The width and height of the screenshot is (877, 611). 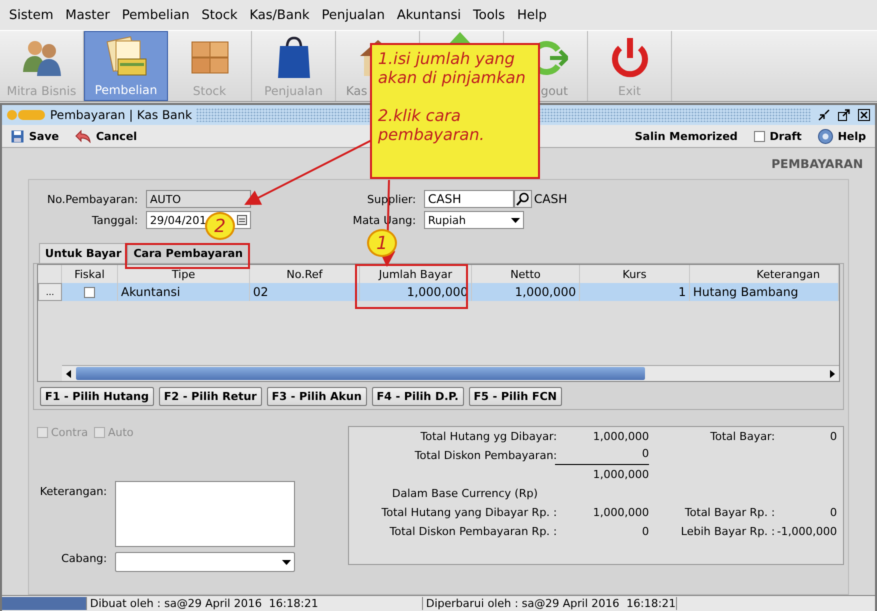 I want to click on menu-item: Penjualan, so click(x=354, y=15).